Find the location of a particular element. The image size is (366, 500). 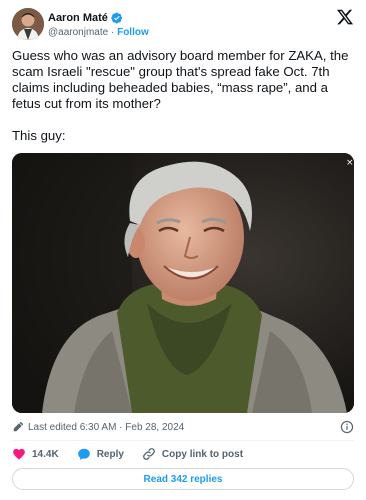

author-handle: @aaronjmate is located at coordinates (78, 32).